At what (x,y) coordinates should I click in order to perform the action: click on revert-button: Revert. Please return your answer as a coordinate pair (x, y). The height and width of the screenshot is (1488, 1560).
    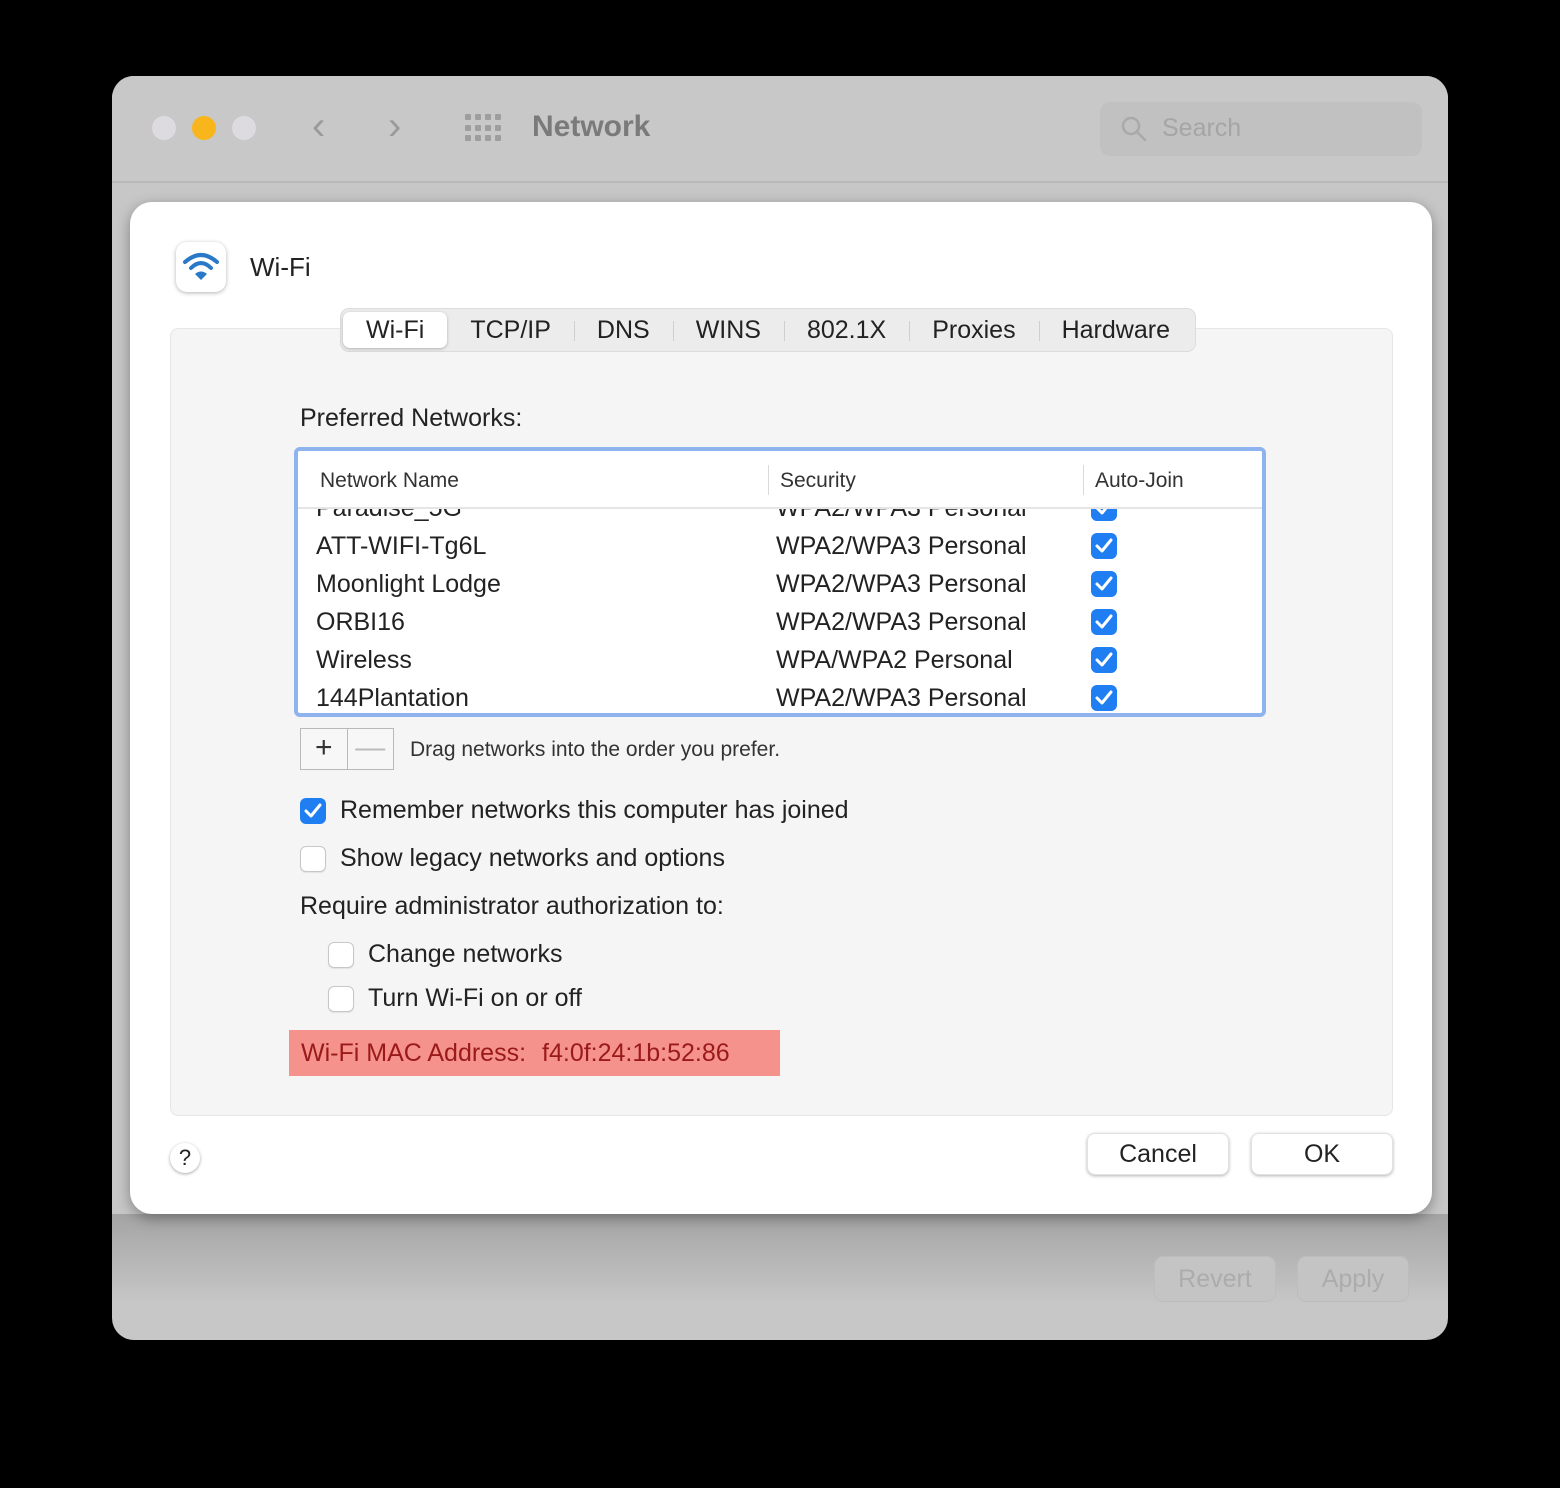
    Looking at the image, I should click on (1215, 1279).